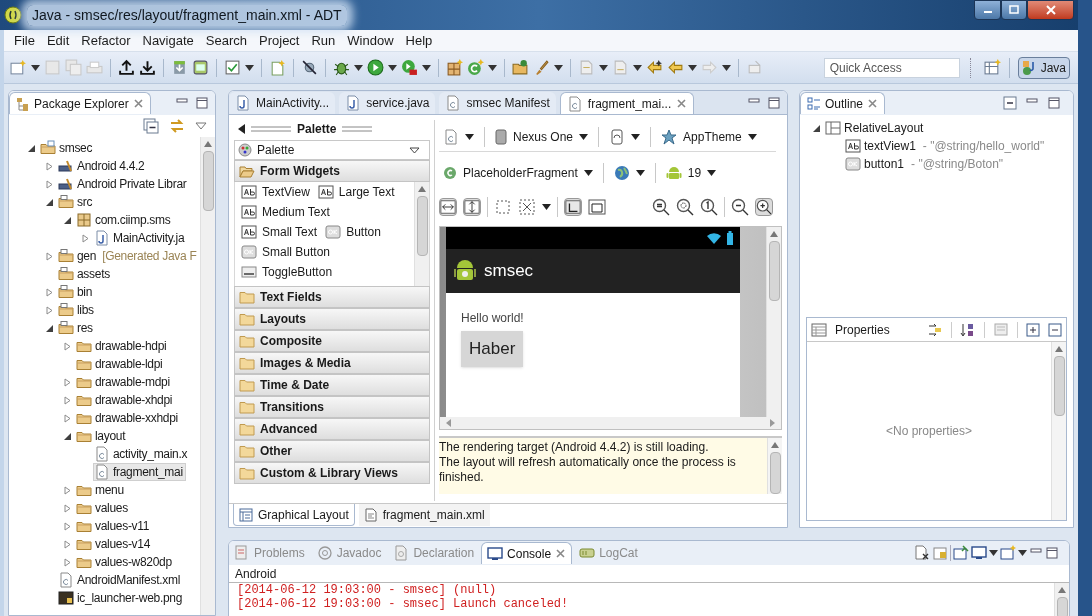 This screenshot has width=1092, height=616. Describe the element at coordinates (448, 423) in the screenshot. I see `scroll-left-icon` at that location.